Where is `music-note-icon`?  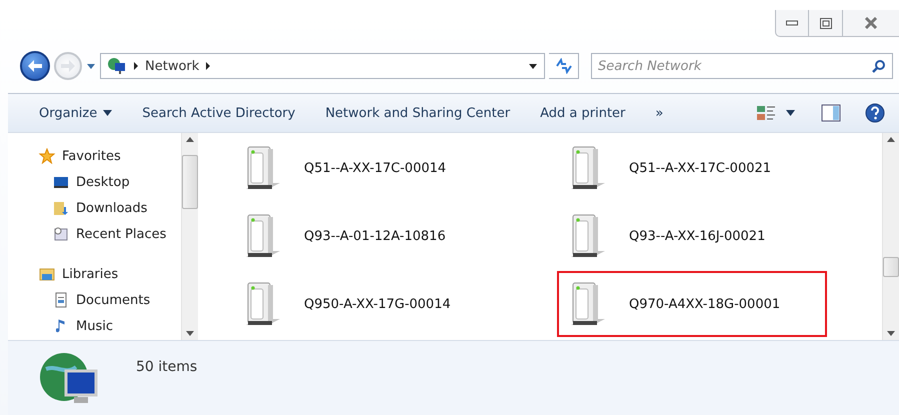
music-note-icon is located at coordinates (60, 326).